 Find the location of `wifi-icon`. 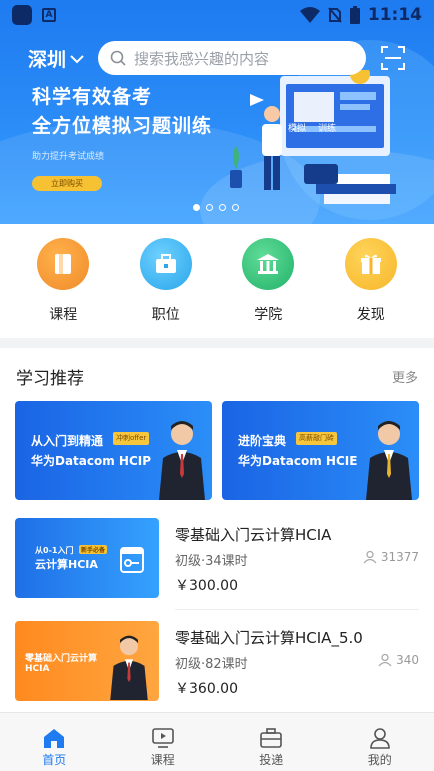

wifi-icon is located at coordinates (309, 15).